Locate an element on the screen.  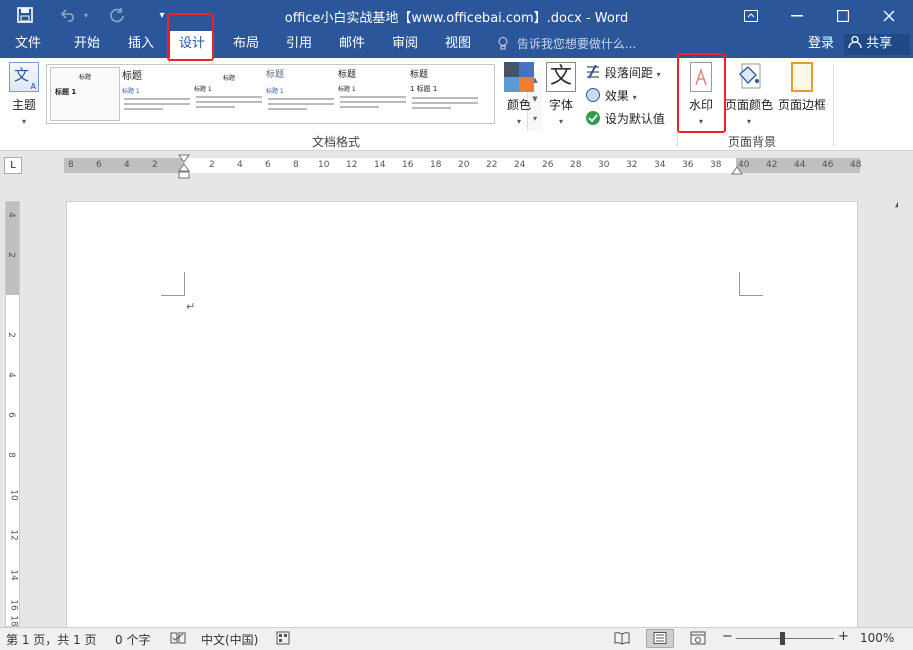
zoom-in-button: + is located at coordinates (843, 636).